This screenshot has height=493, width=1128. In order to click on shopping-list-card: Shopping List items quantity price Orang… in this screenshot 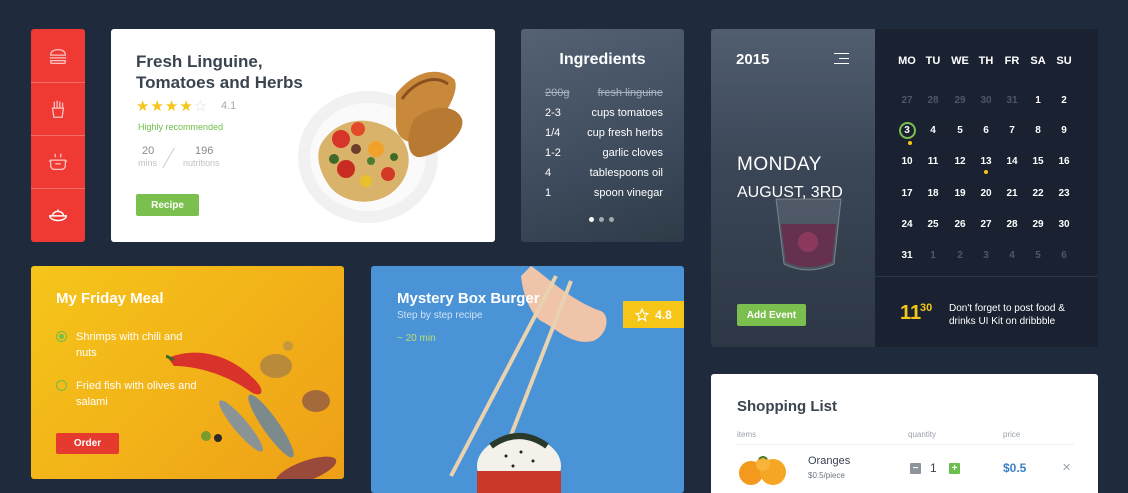, I will do `click(904, 433)`.